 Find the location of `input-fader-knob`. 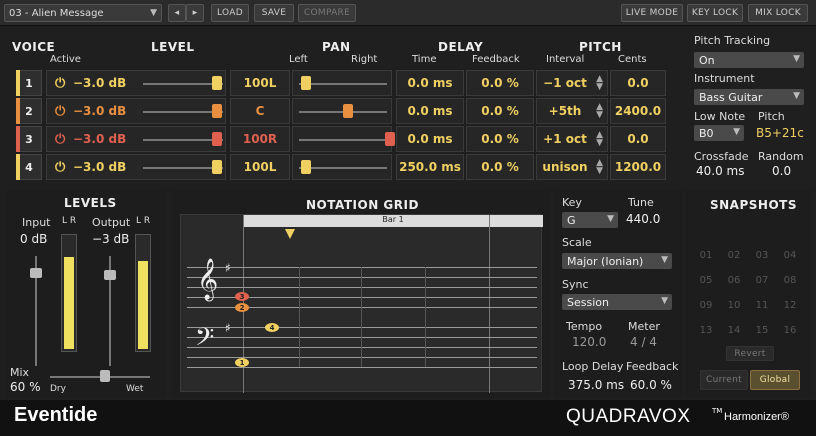

input-fader-knob is located at coordinates (36, 273).